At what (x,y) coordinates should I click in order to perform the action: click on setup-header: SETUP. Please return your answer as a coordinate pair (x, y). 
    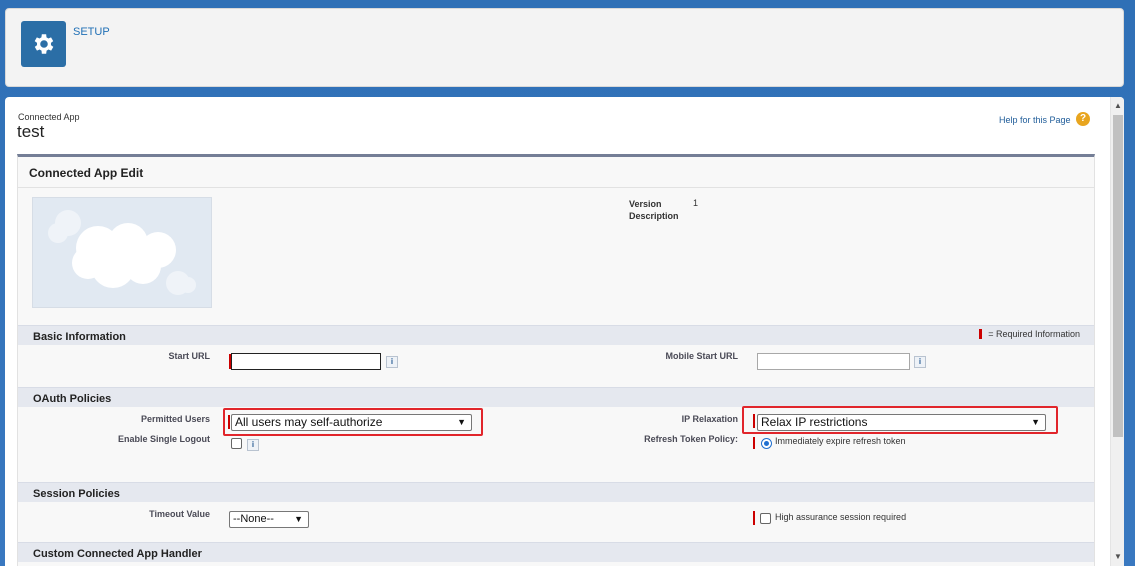
    Looking at the image, I should click on (564, 47).